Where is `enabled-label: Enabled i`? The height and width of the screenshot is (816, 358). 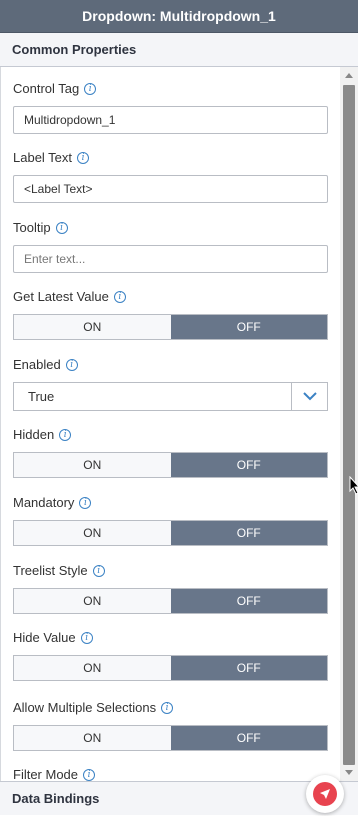
enabled-label: Enabled i is located at coordinates (170, 365).